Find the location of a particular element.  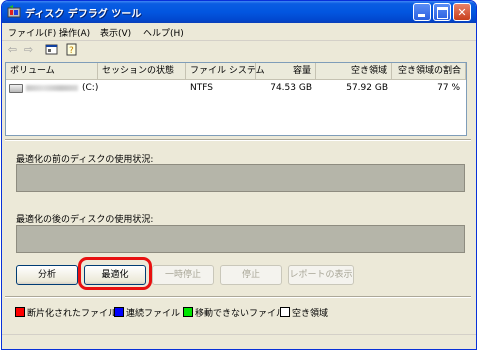

maximize-icon is located at coordinates (442, 13).